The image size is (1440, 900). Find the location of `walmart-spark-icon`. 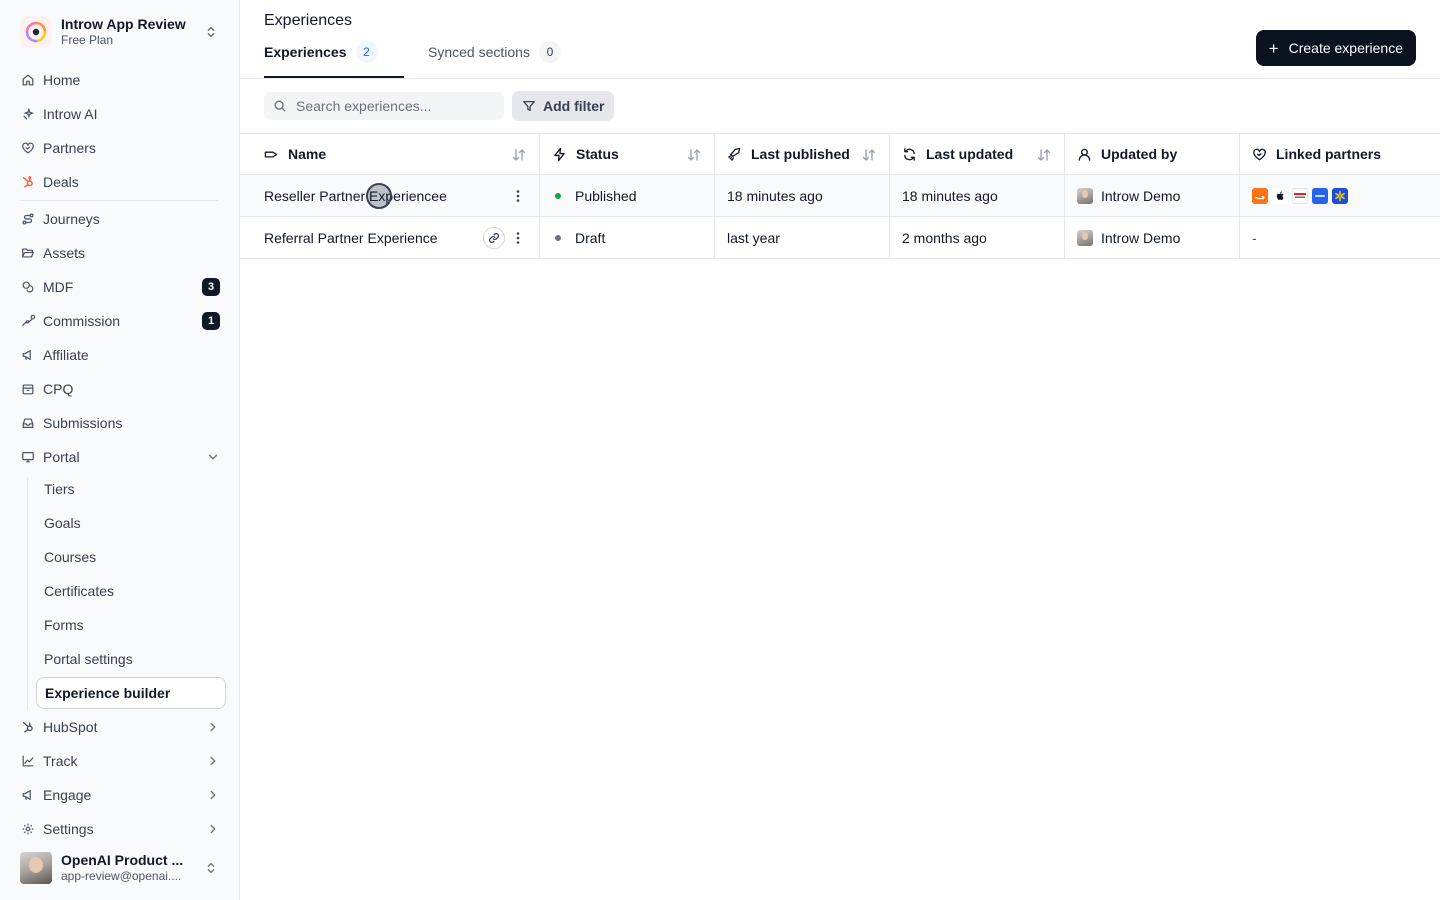

walmart-spark-icon is located at coordinates (1340, 195).